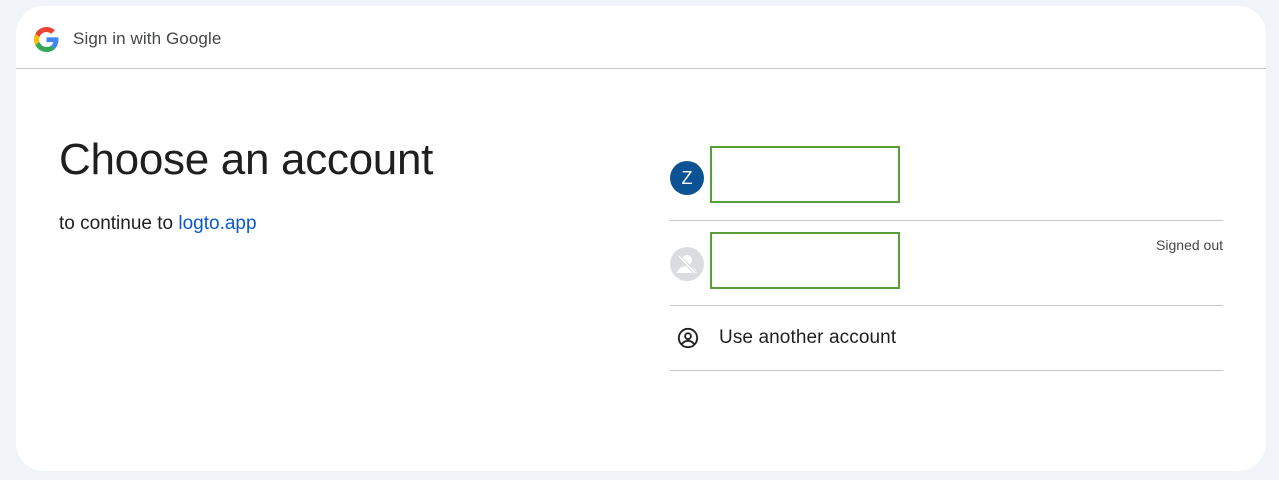  What do you see at coordinates (217, 223) in the screenshot?
I see `app-link: logto.app` at bounding box center [217, 223].